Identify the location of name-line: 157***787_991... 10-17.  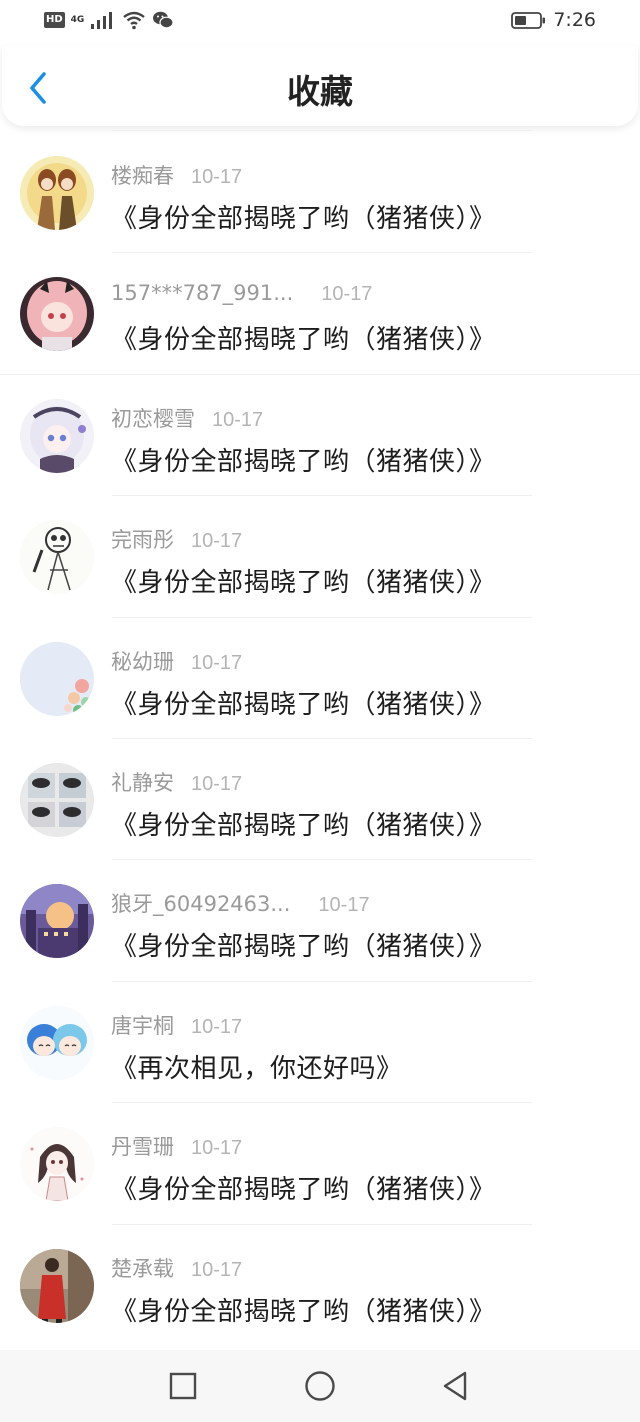
(241, 293).